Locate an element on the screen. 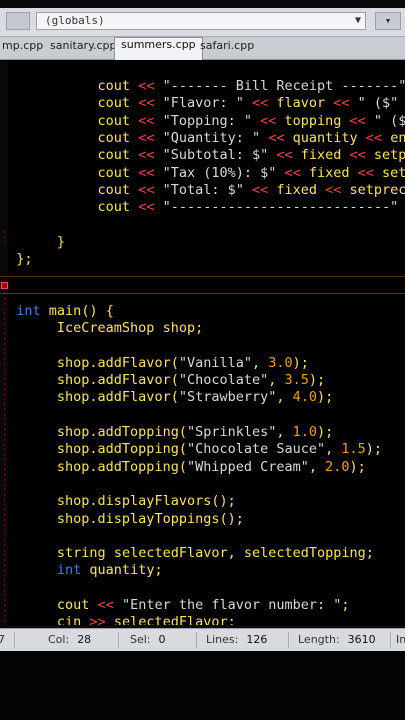  code-line: shop.addFlavor("Strawberry", 4.0); is located at coordinates (166, 397).